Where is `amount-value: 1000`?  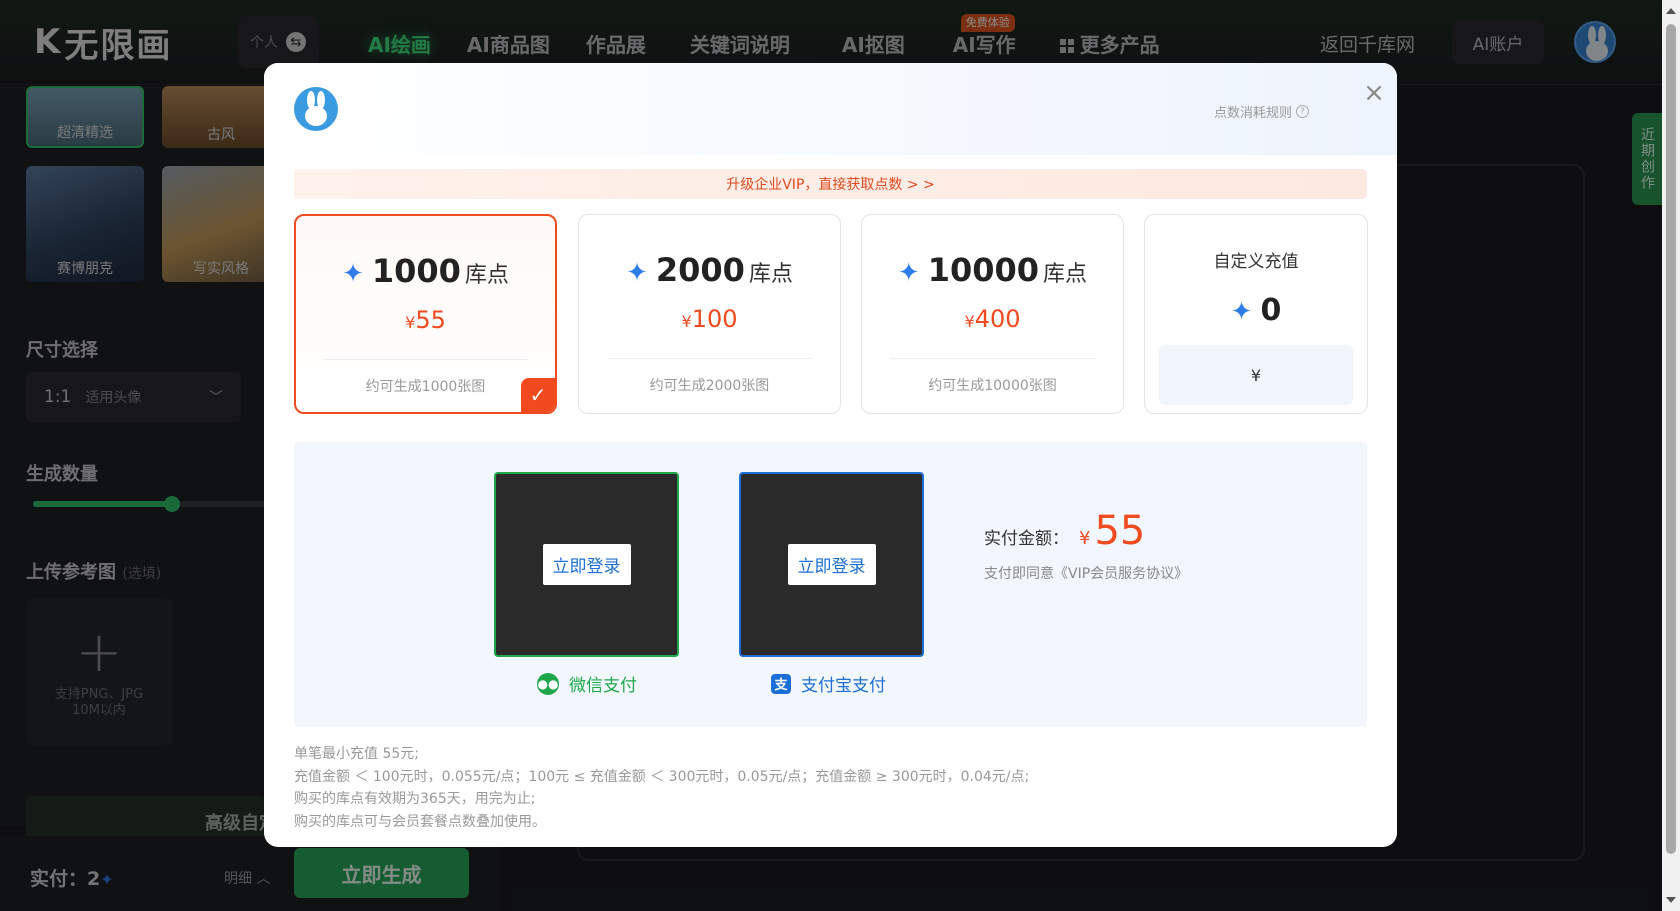
amount-value: 1000 is located at coordinates (416, 271).